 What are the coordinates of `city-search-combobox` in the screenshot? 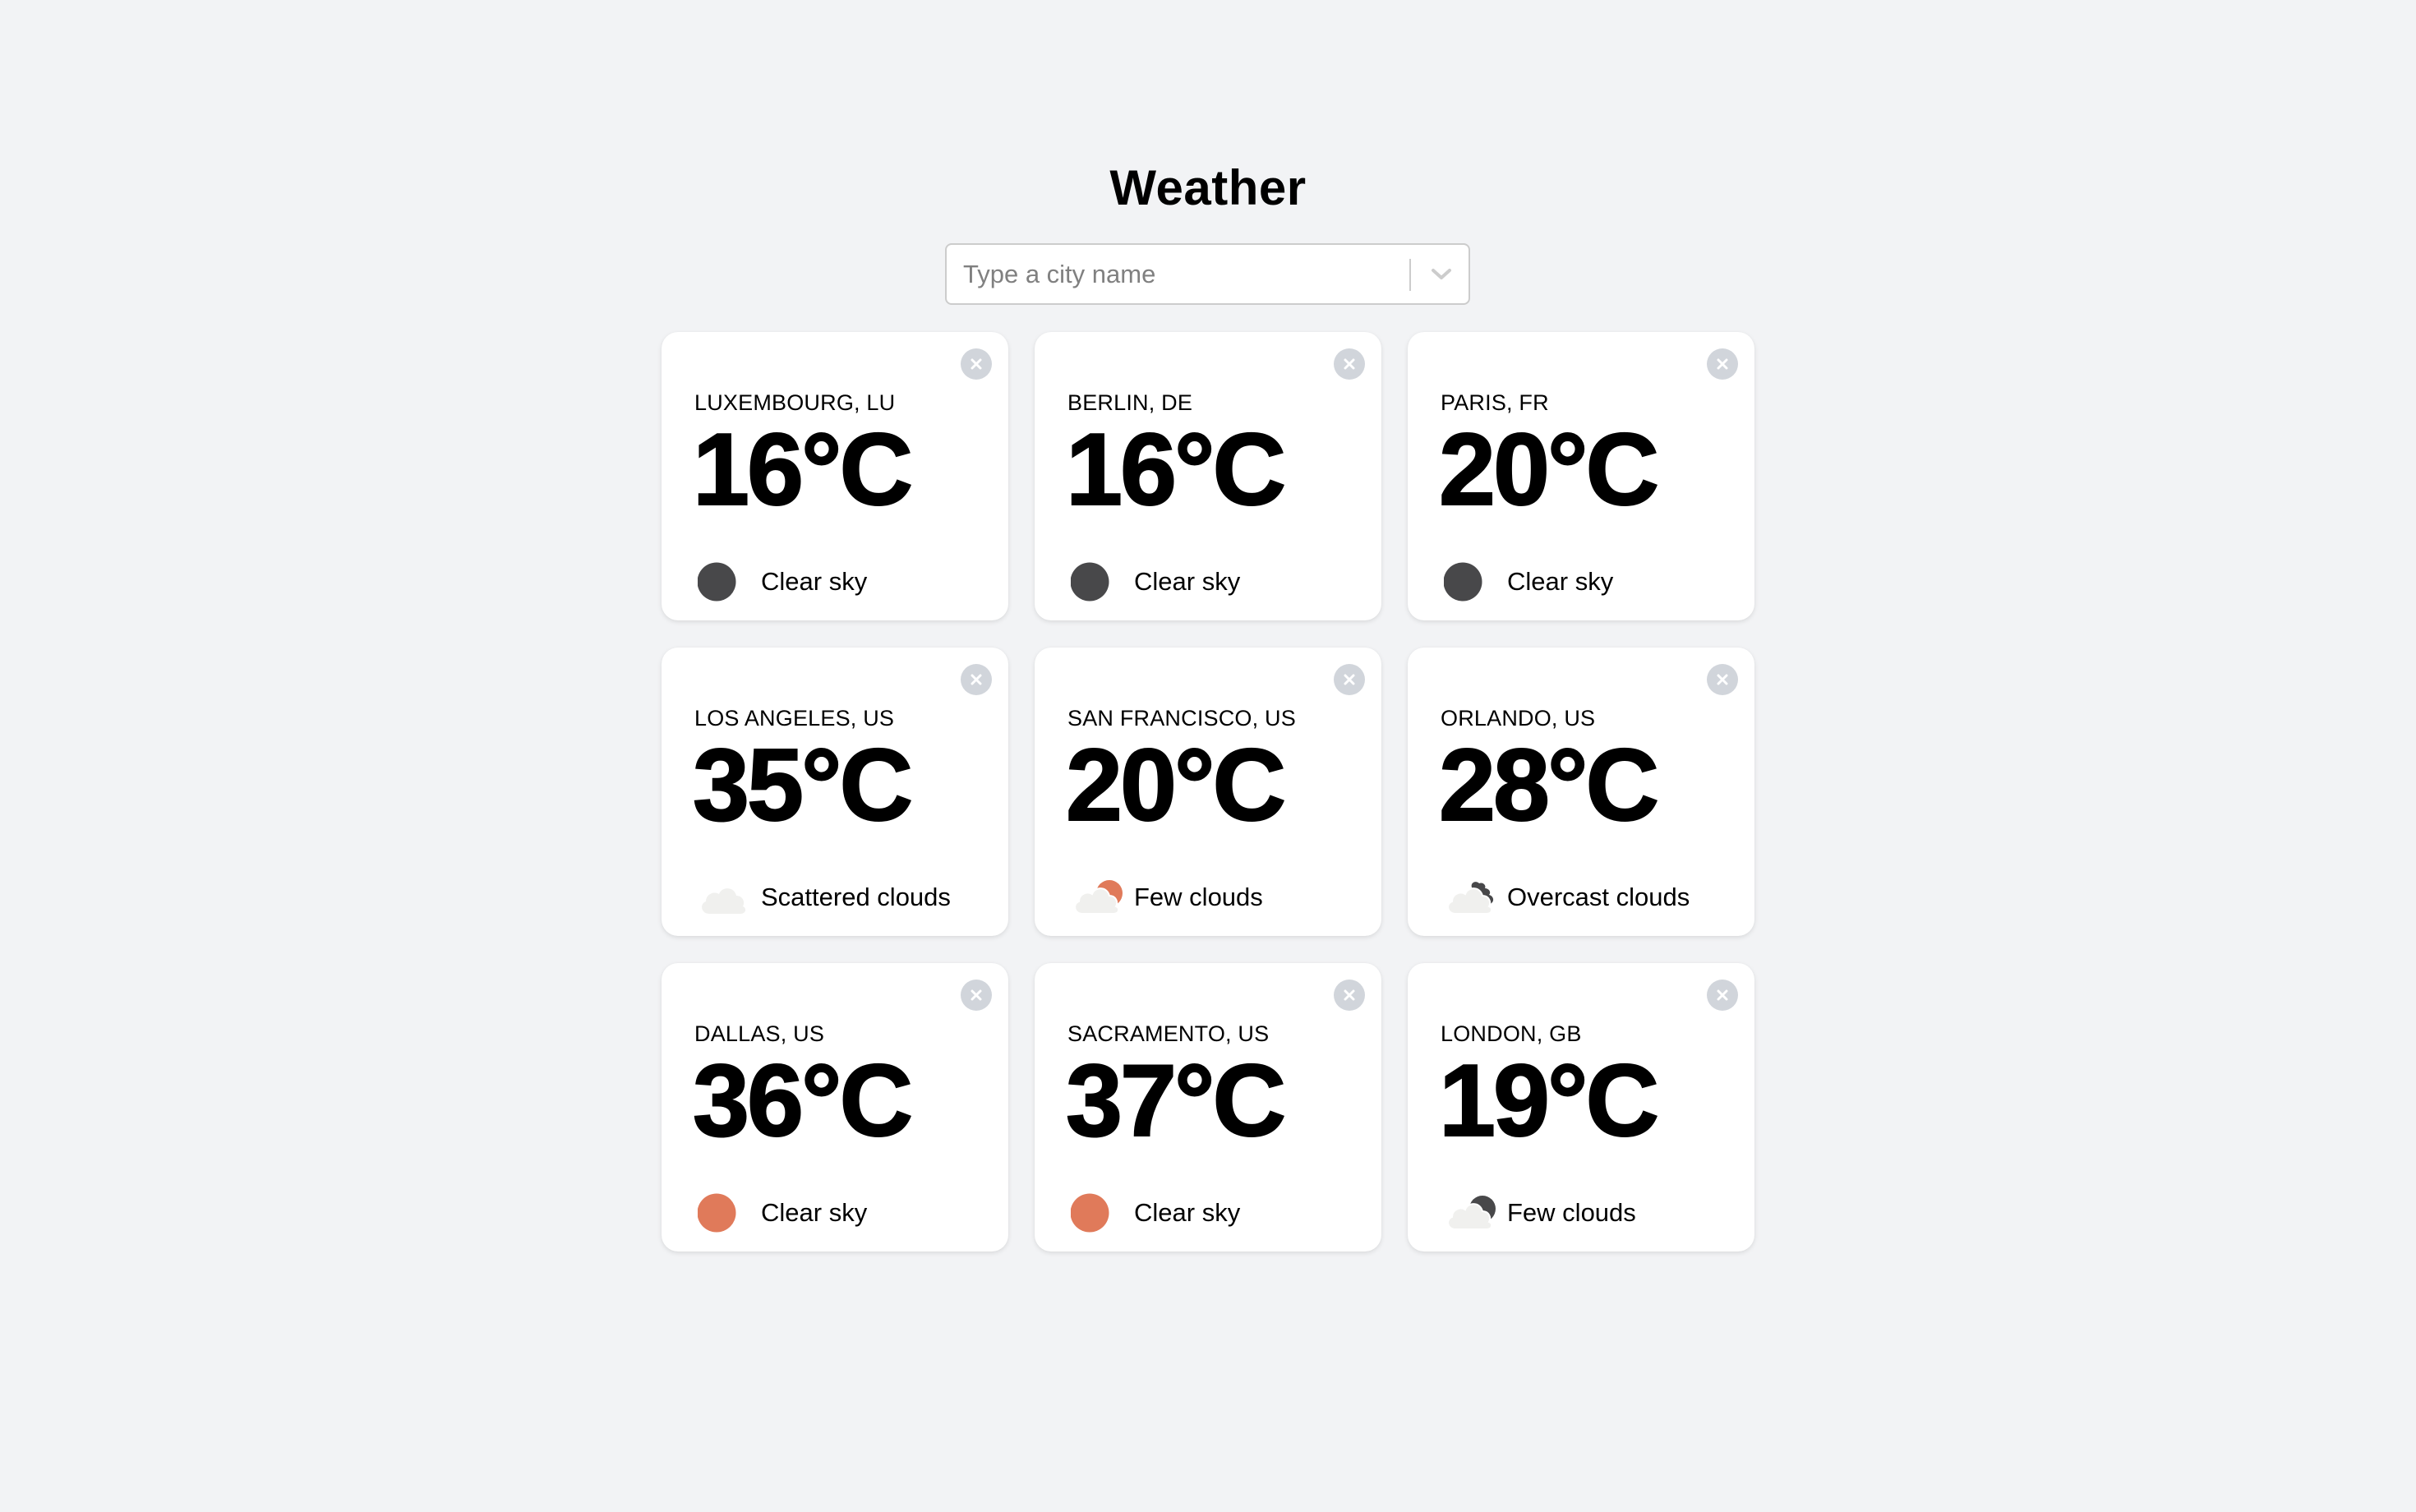 It's located at (1207, 274).